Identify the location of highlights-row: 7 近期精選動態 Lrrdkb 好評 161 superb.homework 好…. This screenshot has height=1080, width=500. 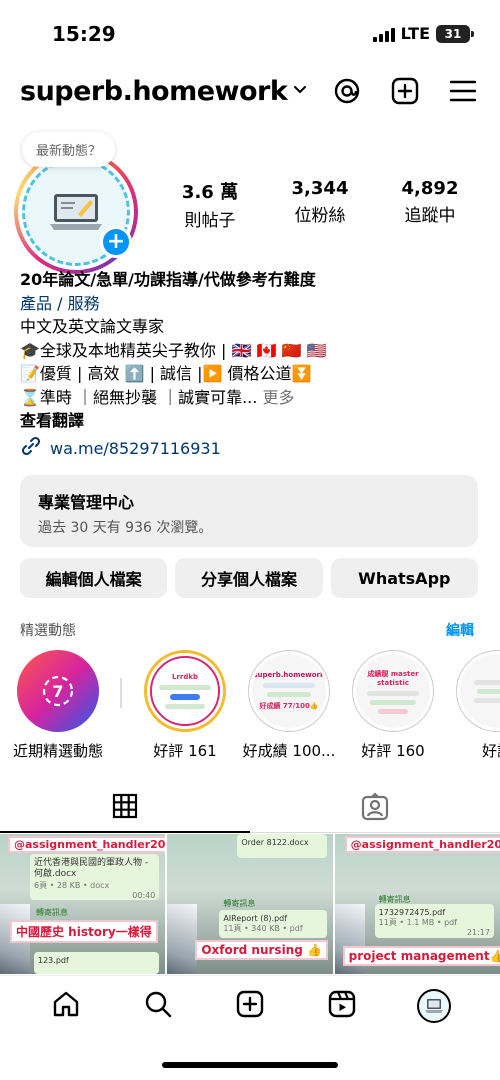
(250, 705).